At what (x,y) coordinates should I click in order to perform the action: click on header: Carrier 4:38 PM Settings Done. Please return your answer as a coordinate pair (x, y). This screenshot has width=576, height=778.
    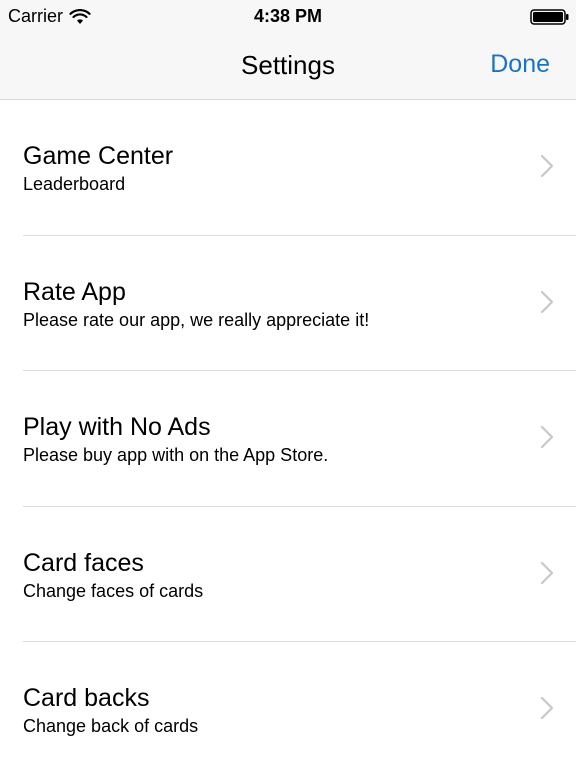
    Looking at the image, I should click on (288, 50).